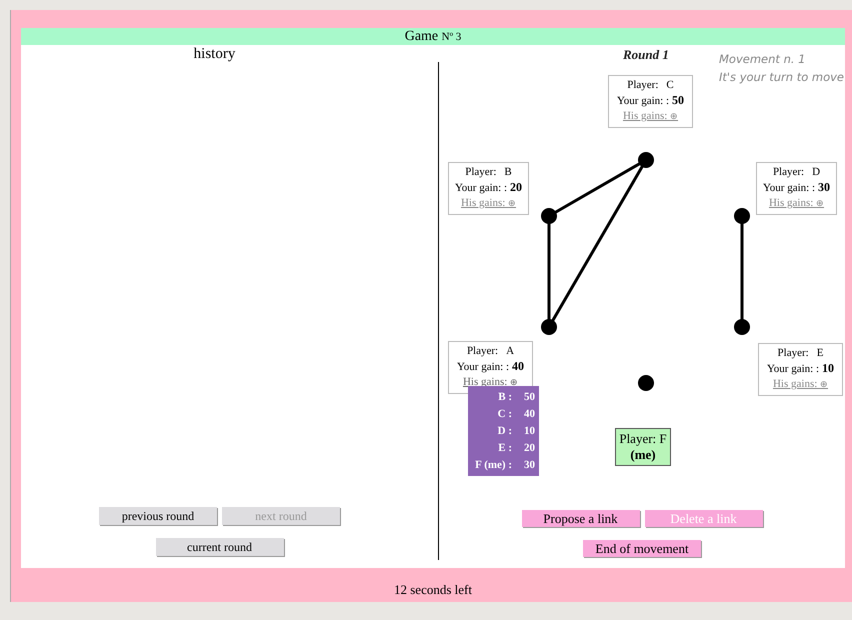  I want to click on popup-player: C :, so click(505, 414).